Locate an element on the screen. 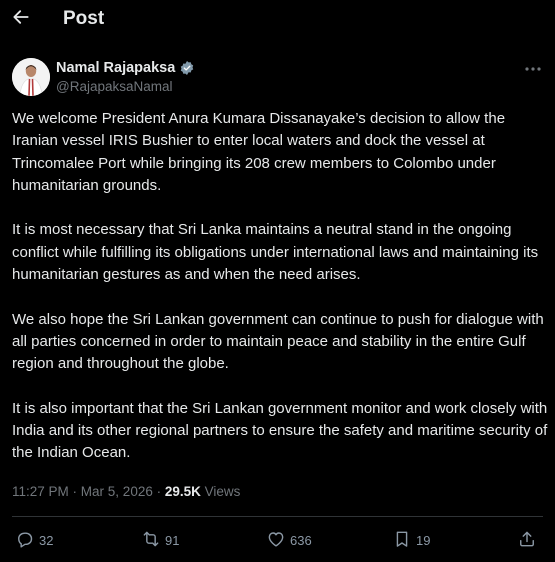  action-bar: 32 91 636 19 is located at coordinates (277, 540).